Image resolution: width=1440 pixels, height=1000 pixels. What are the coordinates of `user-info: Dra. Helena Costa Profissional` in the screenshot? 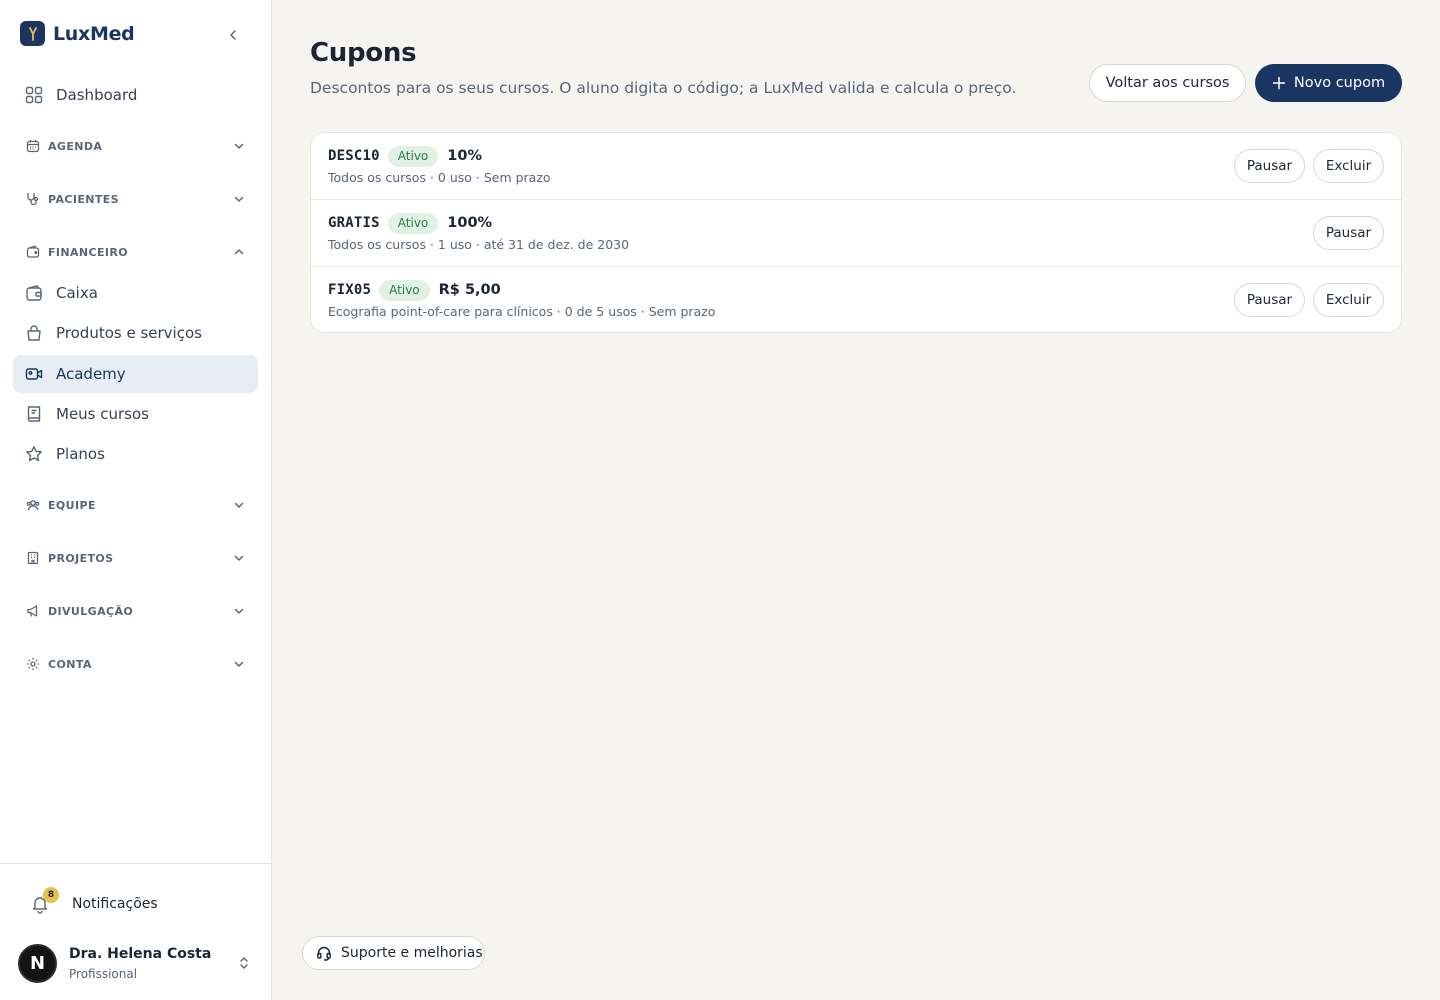 It's located at (140, 963).